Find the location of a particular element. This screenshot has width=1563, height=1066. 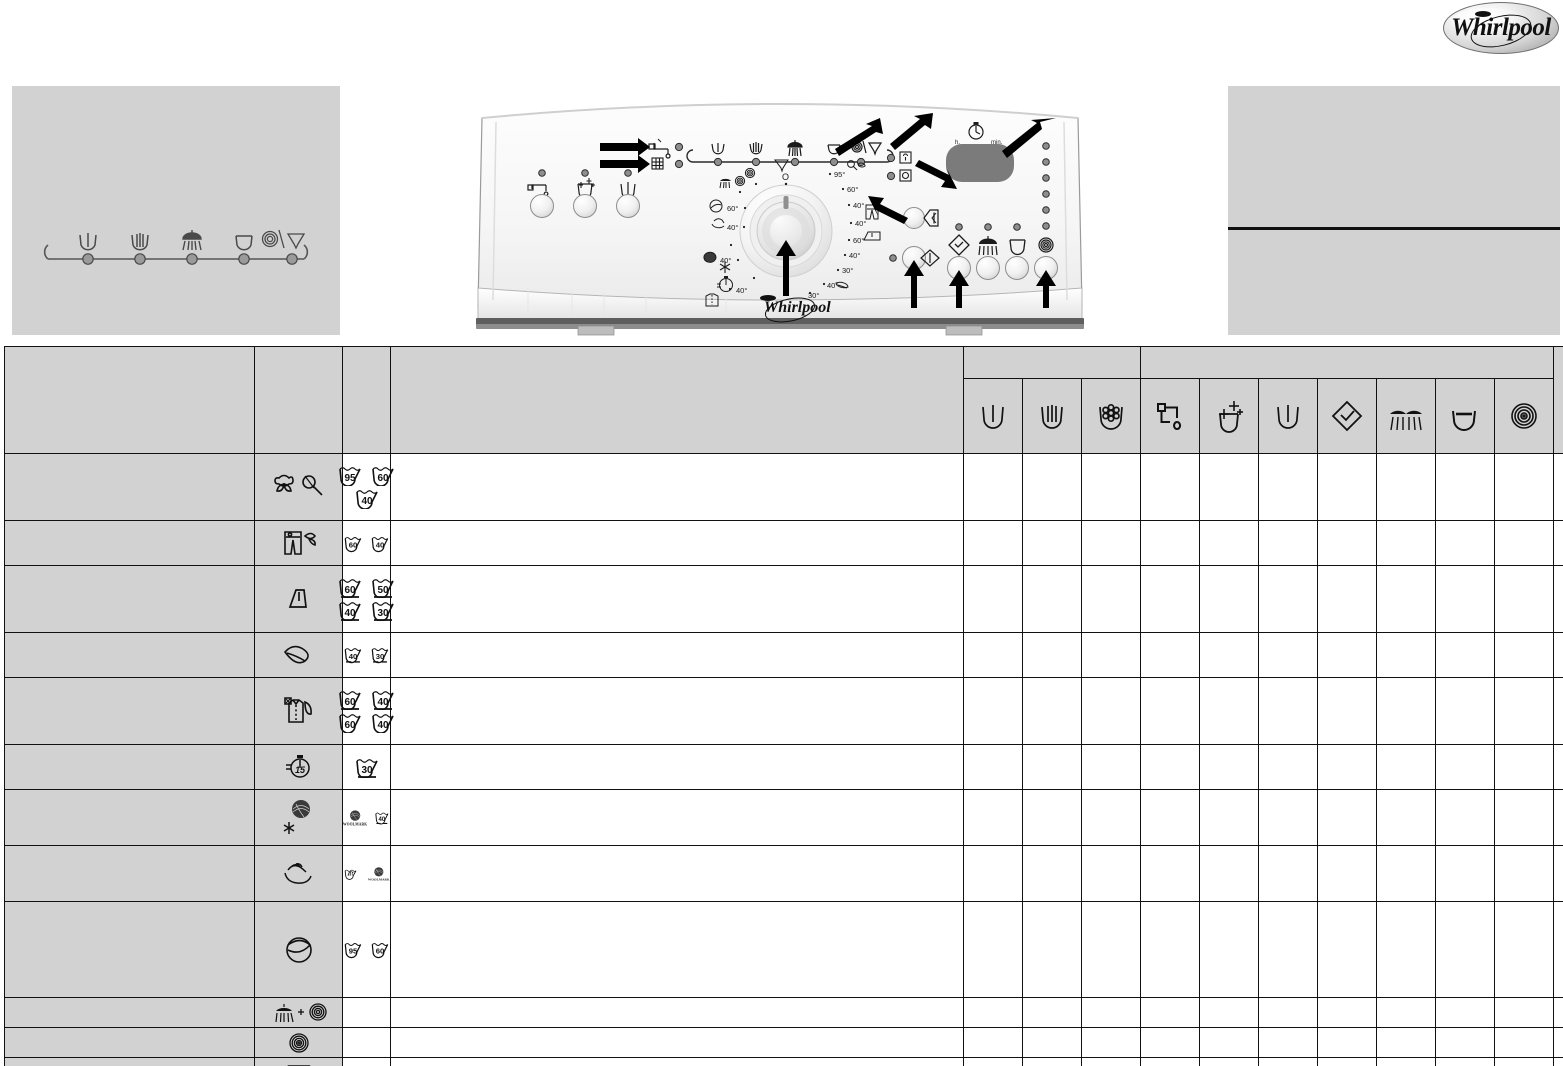

header-icon-water-tap is located at coordinates (1170, 416).